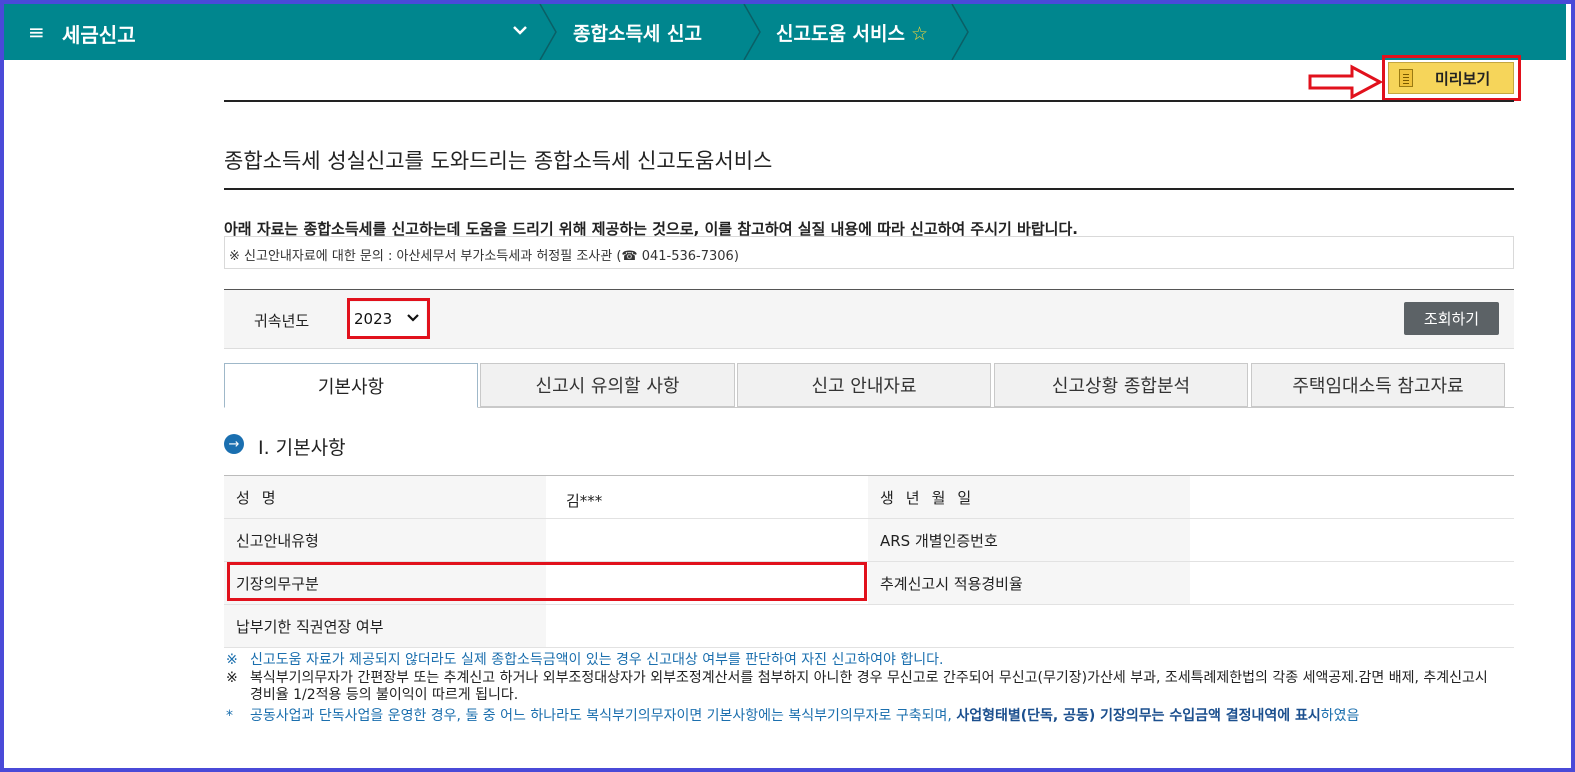 This screenshot has width=1575, height=772. What do you see at coordinates (707, 497) in the screenshot?
I see `value-name: 김***` at bounding box center [707, 497].